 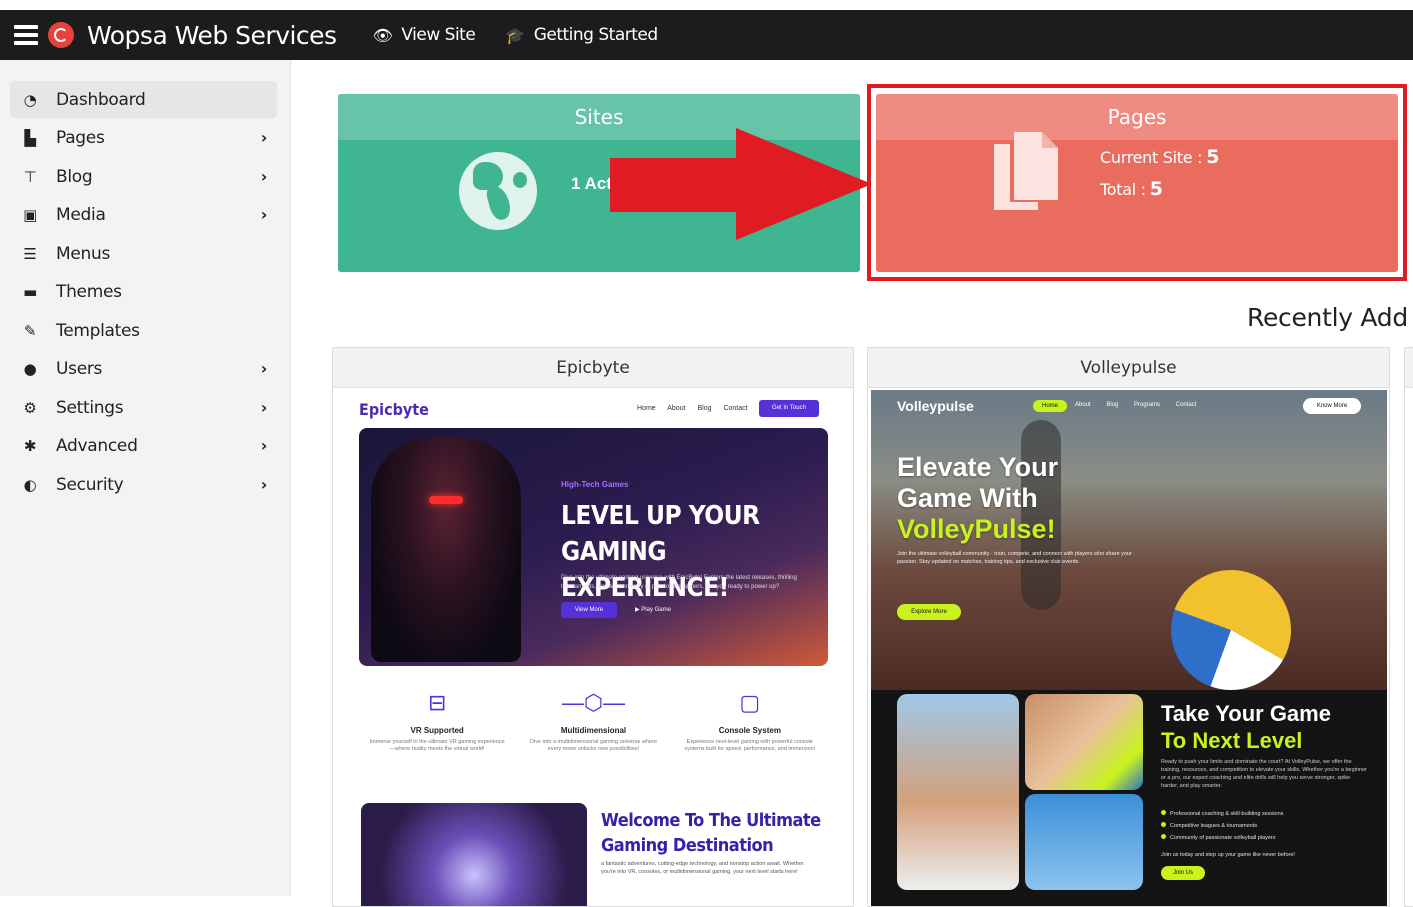 What do you see at coordinates (711, 820) in the screenshot?
I see `welcome-line: Welcome To The Ultimate` at bounding box center [711, 820].